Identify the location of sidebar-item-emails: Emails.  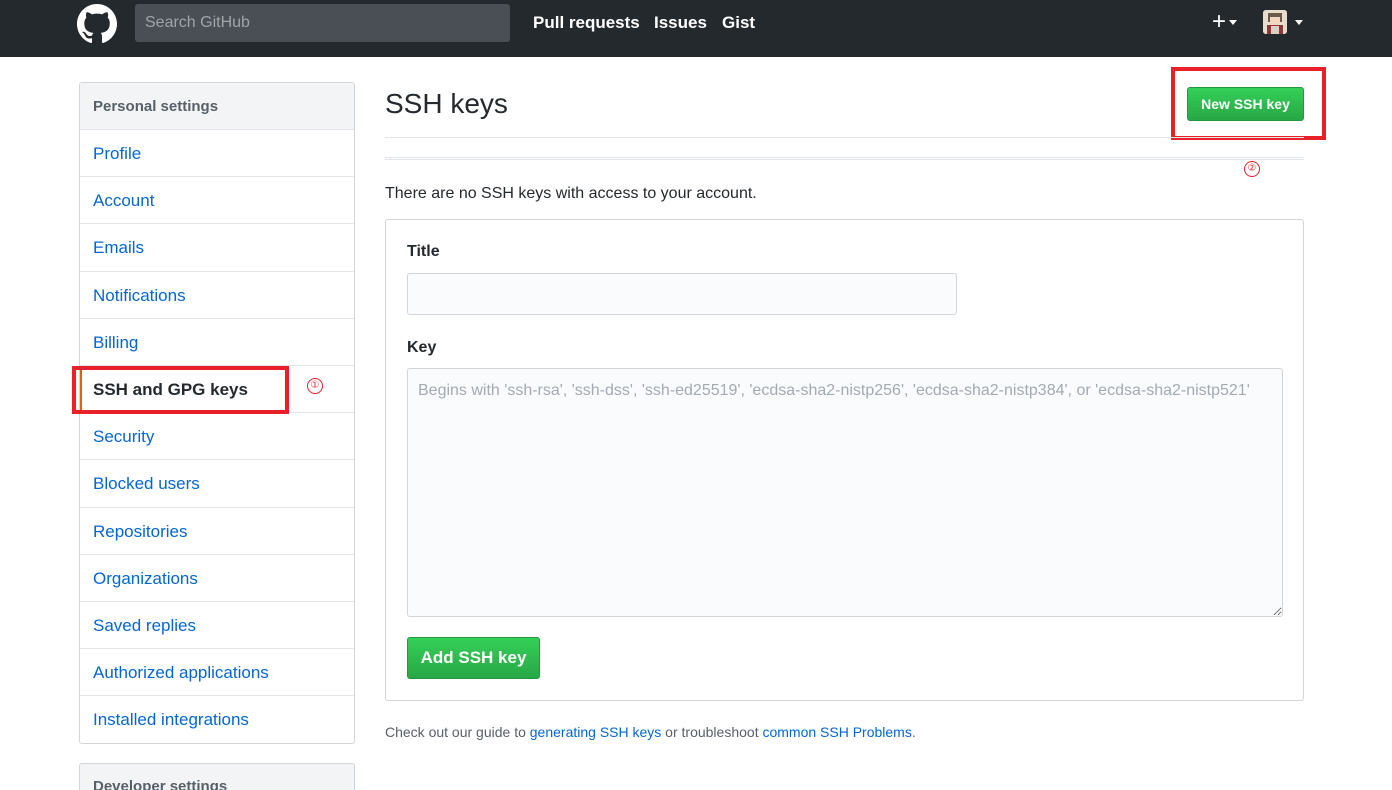
(217, 248).